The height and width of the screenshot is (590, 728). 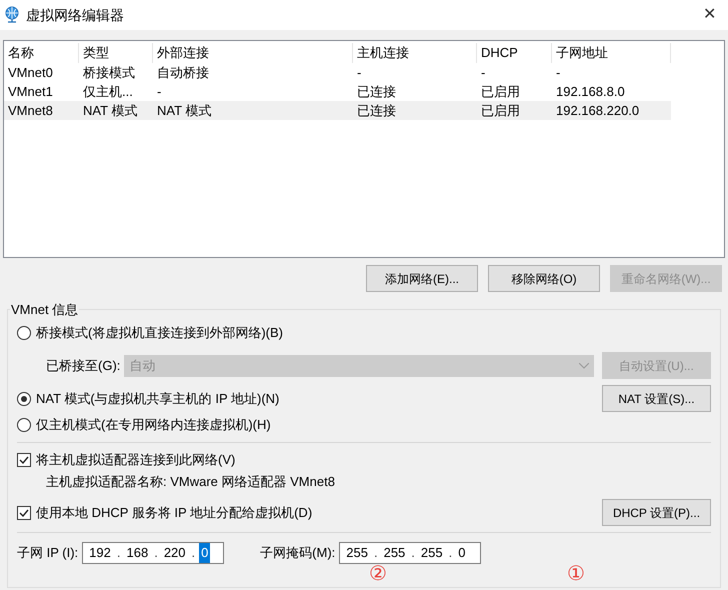 What do you see at coordinates (183, 73) in the screenshot?
I see `table-cell-text: 自动桥接` at bounding box center [183, 73].